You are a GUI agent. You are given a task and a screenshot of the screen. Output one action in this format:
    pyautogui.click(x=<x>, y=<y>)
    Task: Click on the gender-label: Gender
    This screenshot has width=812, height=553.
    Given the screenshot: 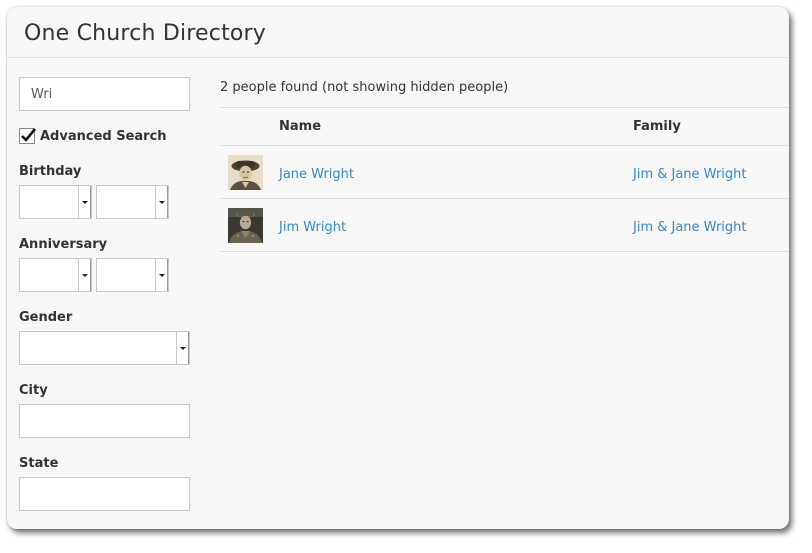 What is the action you would take?
    pyautogui.click(x=46, y=317)
    